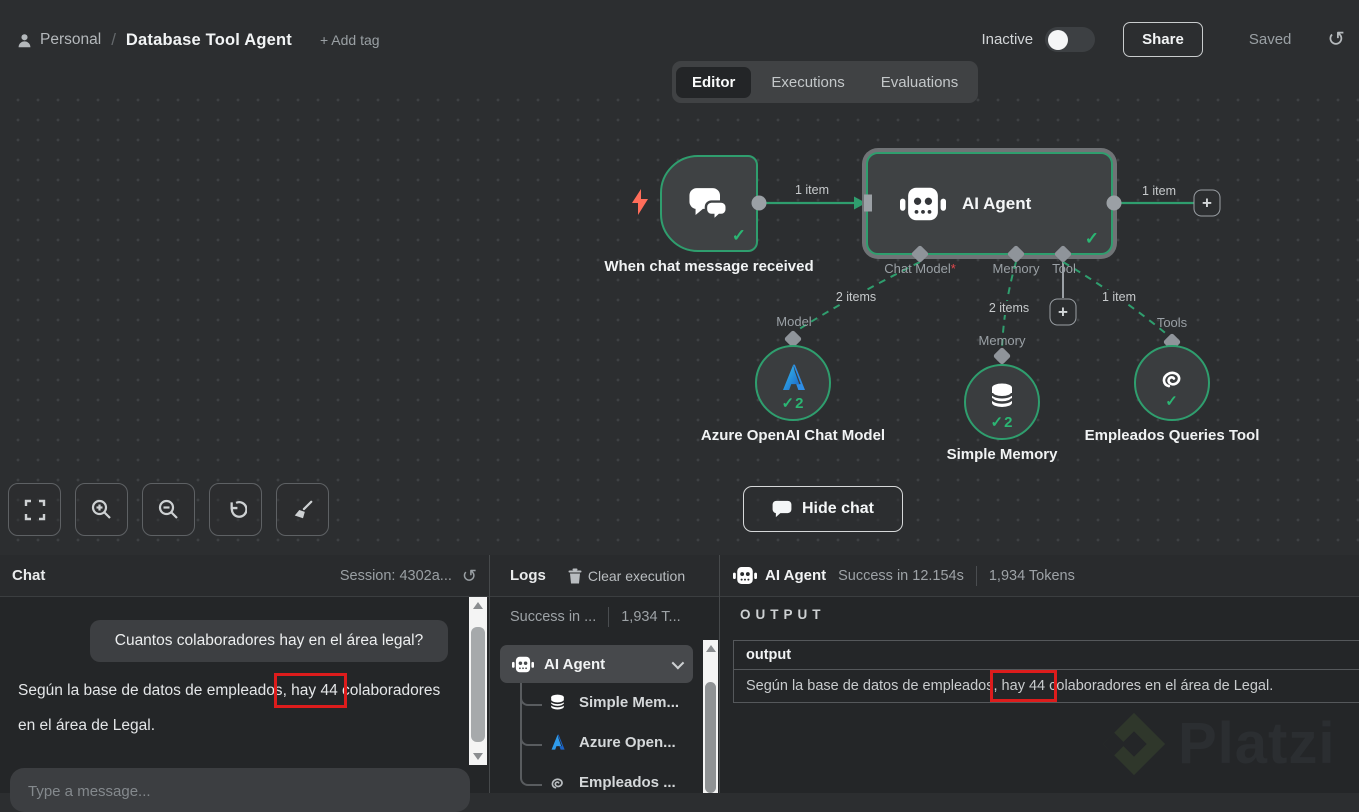  Describe the element at coordinates (310, 690) in the screenshot. I see `highlight-box: , hay 44` at that location.